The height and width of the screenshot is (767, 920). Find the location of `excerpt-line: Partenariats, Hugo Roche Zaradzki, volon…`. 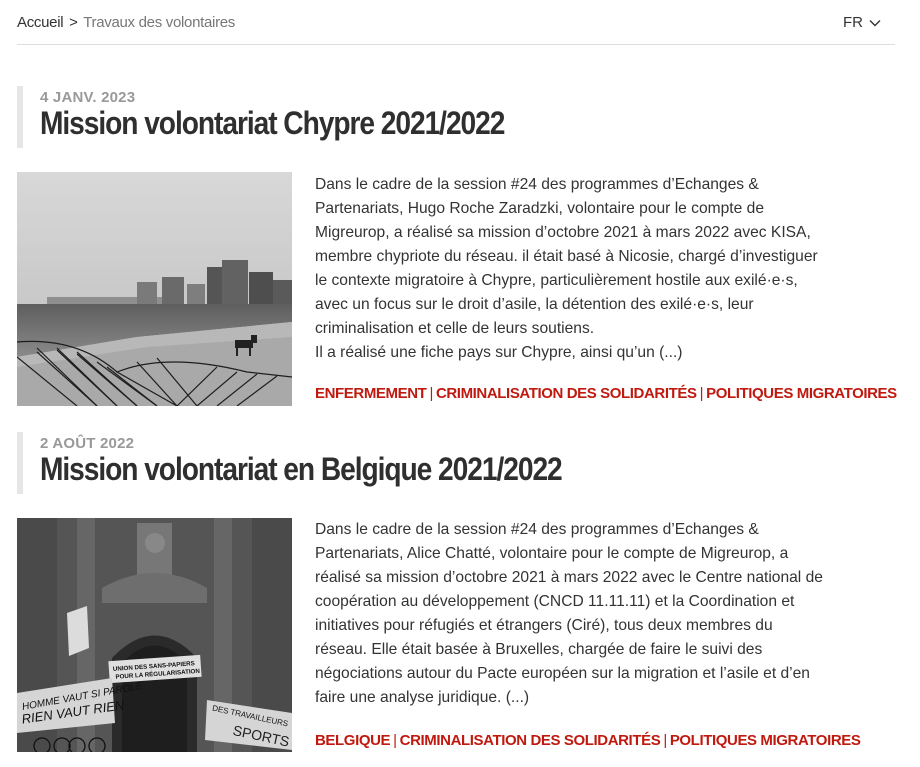

excerpt-line: Partenariats, Hugo Roche Zaradzki, volon… is located at coordinates (539, 208).